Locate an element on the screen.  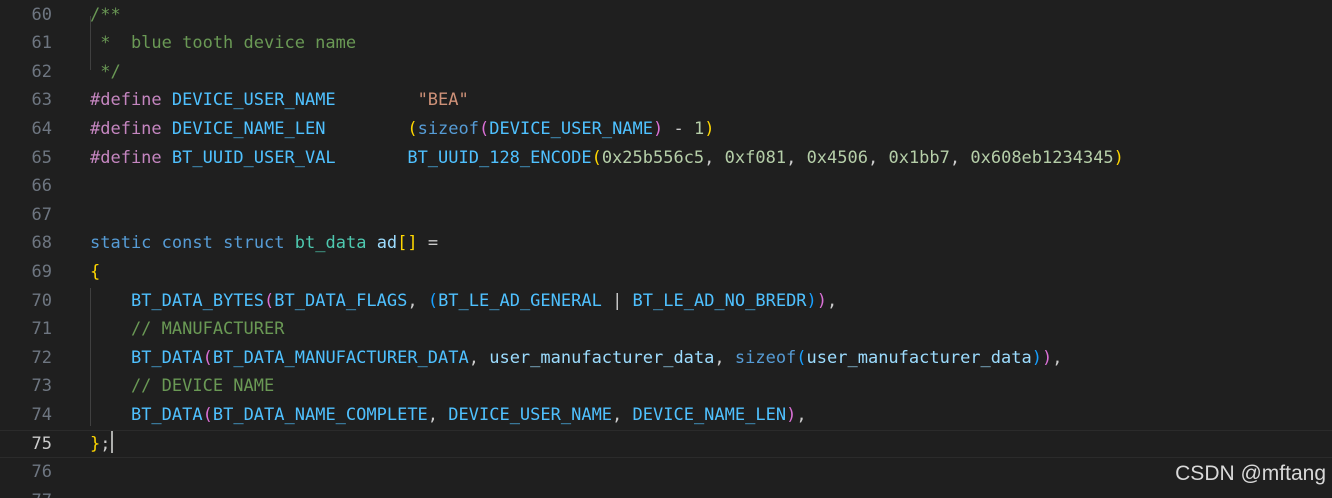
code-token: ad is located at coordinates (387, 243).